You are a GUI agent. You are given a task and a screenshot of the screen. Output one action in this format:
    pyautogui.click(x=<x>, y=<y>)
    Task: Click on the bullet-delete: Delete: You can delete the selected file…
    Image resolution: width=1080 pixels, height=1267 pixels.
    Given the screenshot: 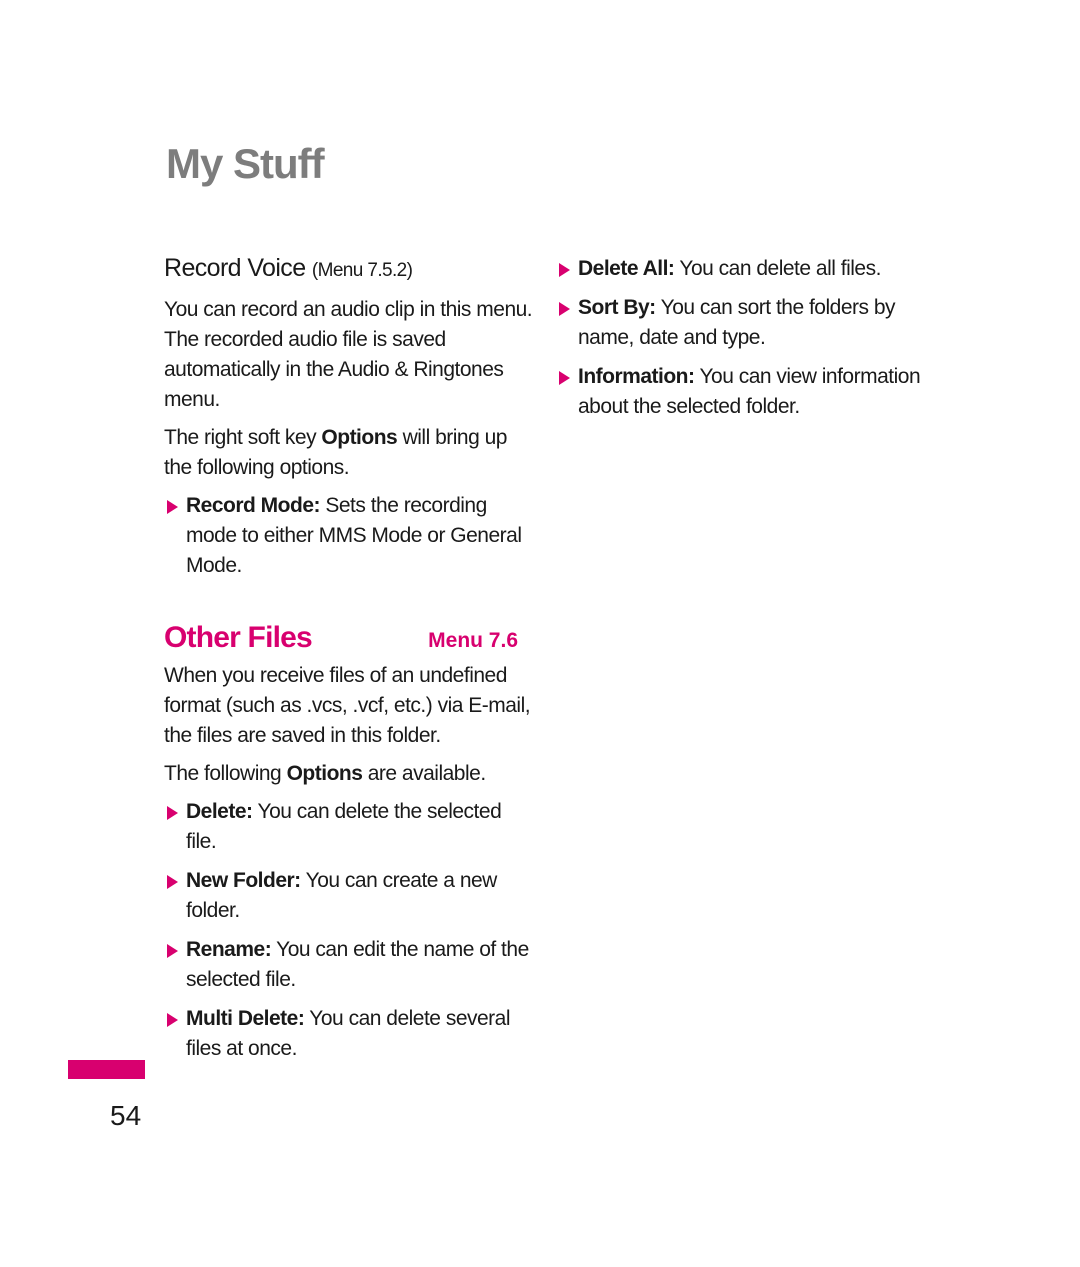 What is the action you would take?
    pyautogui.click(x=349, y=827)
    